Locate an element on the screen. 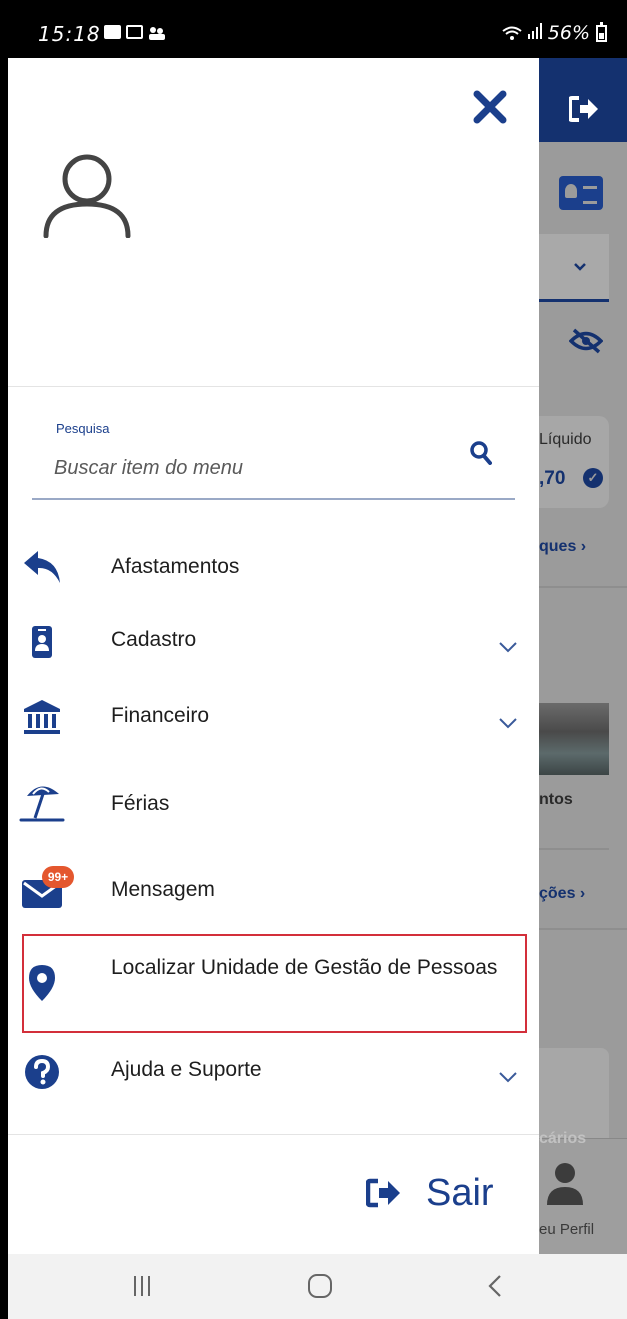 The width and height of the screenshot is (627, 1319). menu-item-label: Localizar Unidade de Gestão de Pessoas is located at coordinates (304, 967).